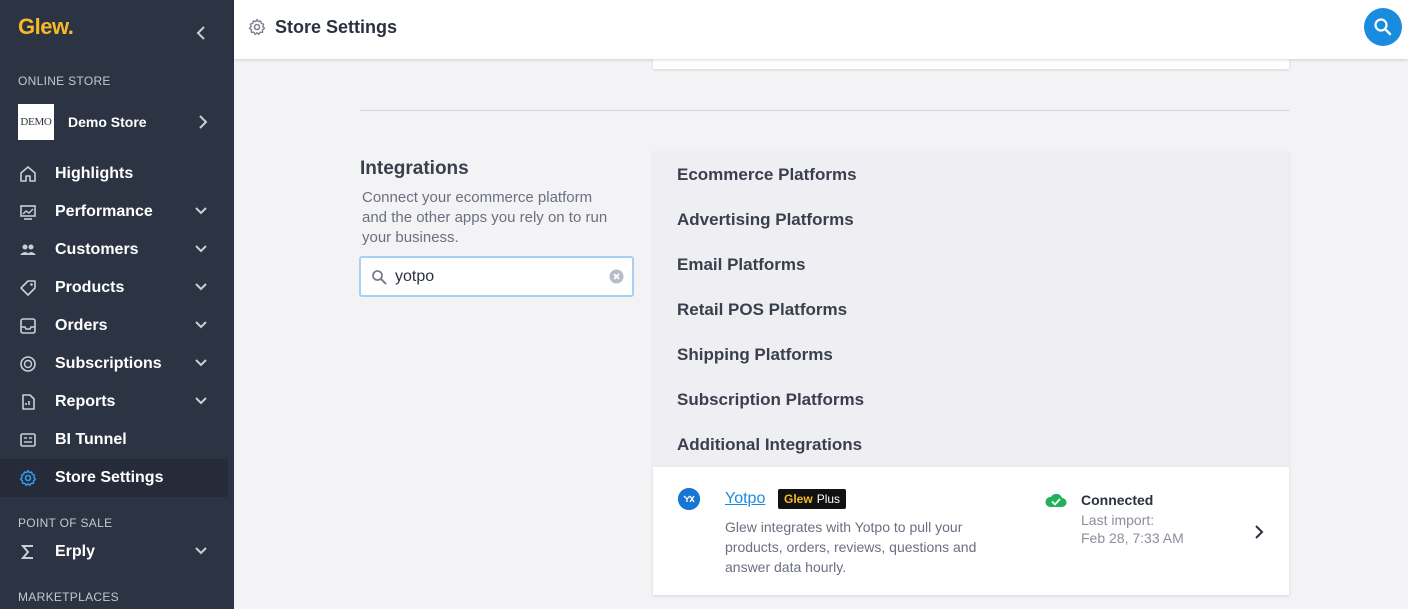 The height and width of the screenshot is (609, 1408). I want to click on users-icon, so click(28, 250).